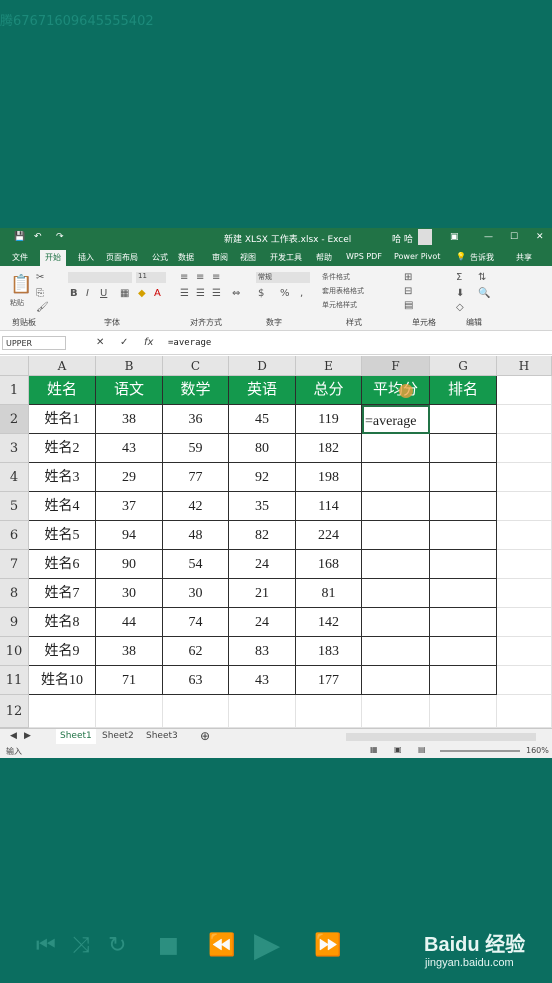 The width and height of the screenshot is (552, 983). I want to click on sort-filter-icon: ⇅, so click(482, 277).